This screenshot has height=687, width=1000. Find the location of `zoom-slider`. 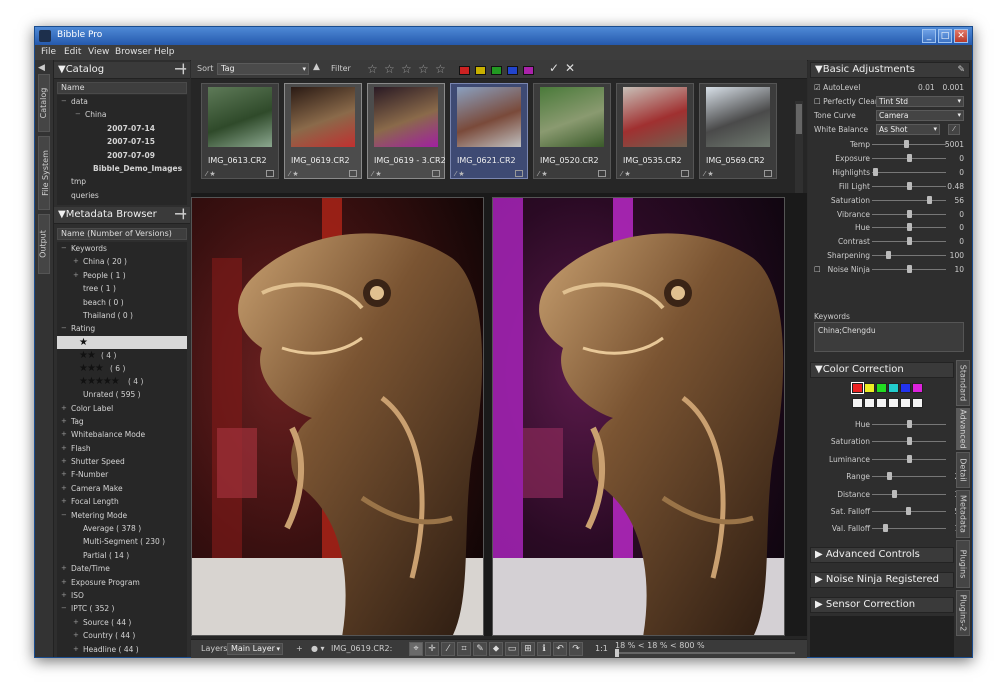

zoom-slider is located at coordinates (705, 653).